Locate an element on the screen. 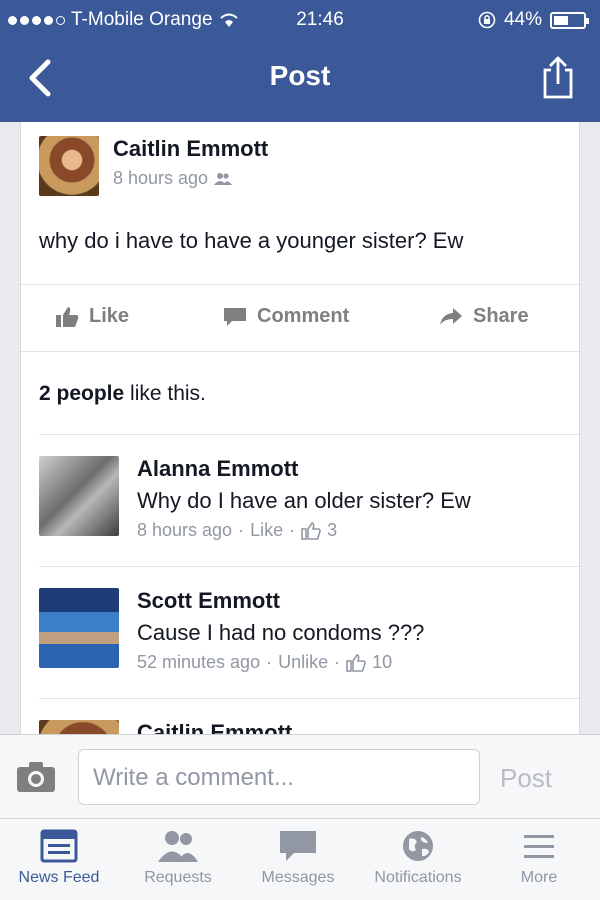 The image size is (600, 900). menu-lines-icon is located at coordinates (539, 846).